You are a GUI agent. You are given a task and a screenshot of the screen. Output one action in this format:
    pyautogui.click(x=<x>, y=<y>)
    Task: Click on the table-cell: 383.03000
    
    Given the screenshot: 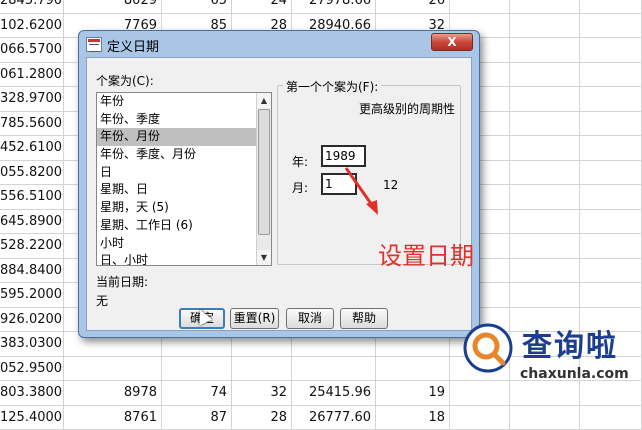 What is the action you would take?
    pyautogui.click(x=32, y=344)
    